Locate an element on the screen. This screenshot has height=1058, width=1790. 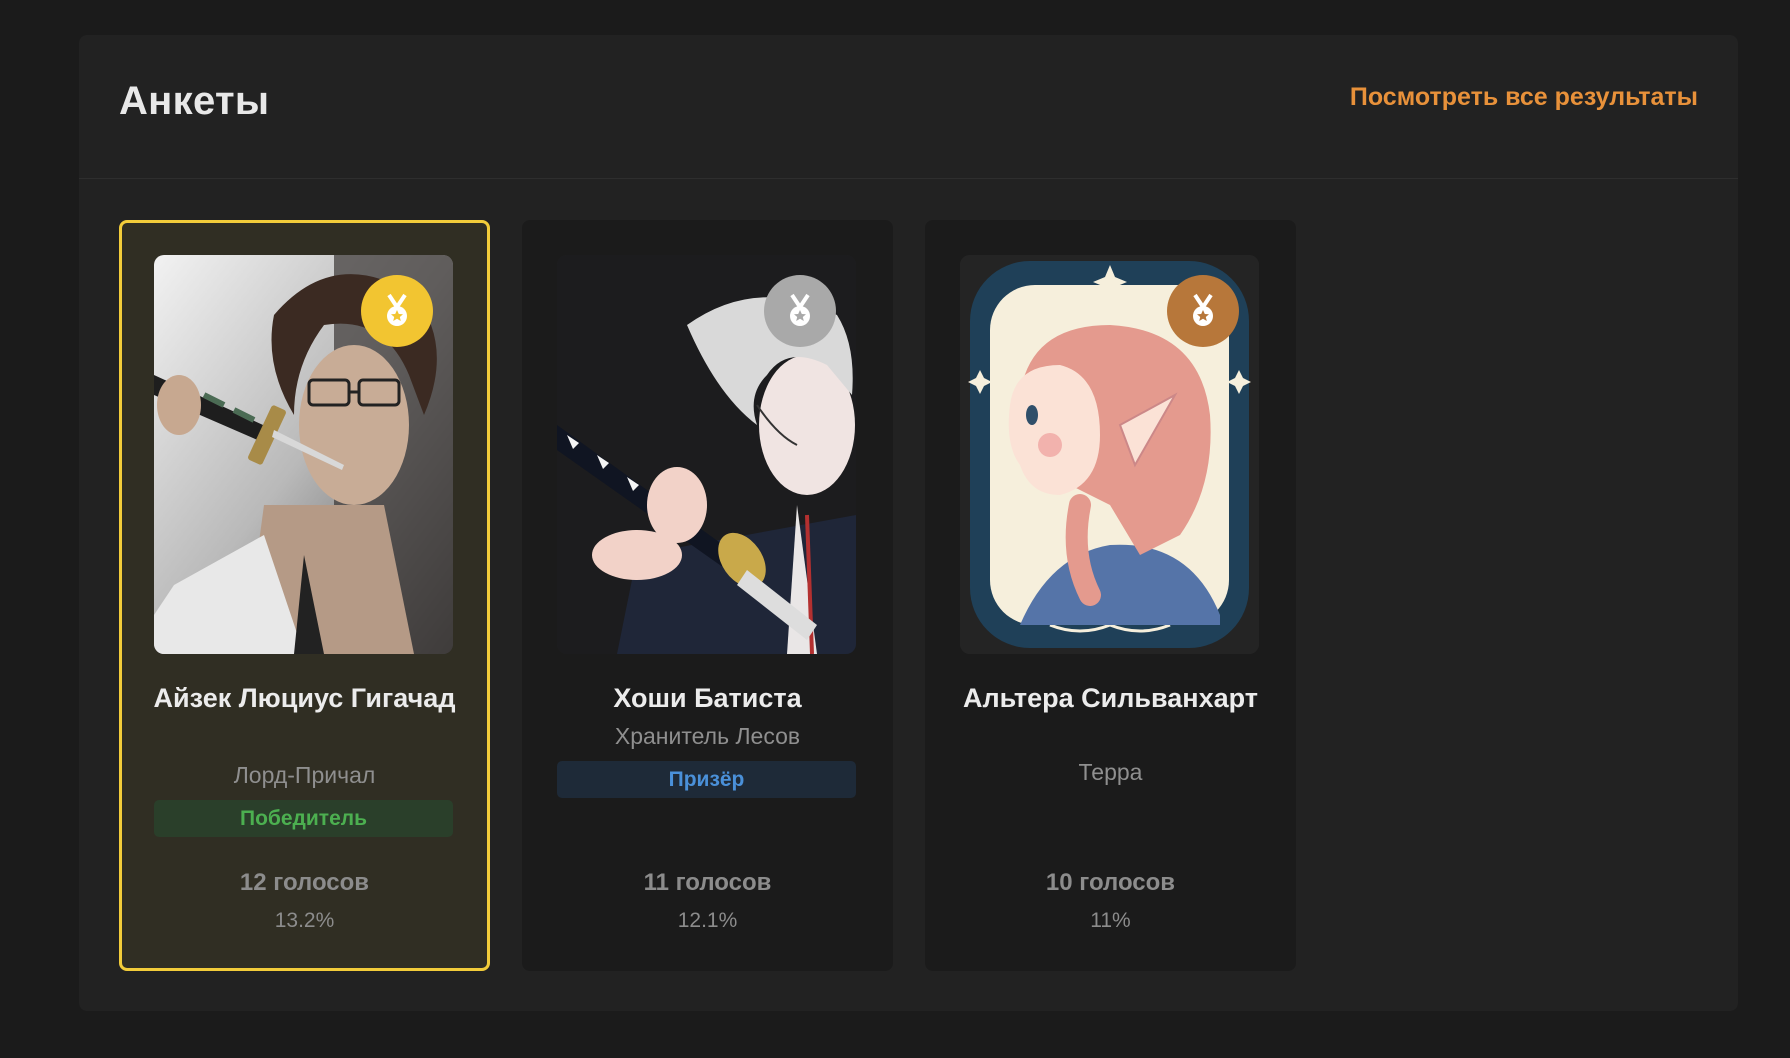
gold-medal-icon is located at coordinates (397, 311).